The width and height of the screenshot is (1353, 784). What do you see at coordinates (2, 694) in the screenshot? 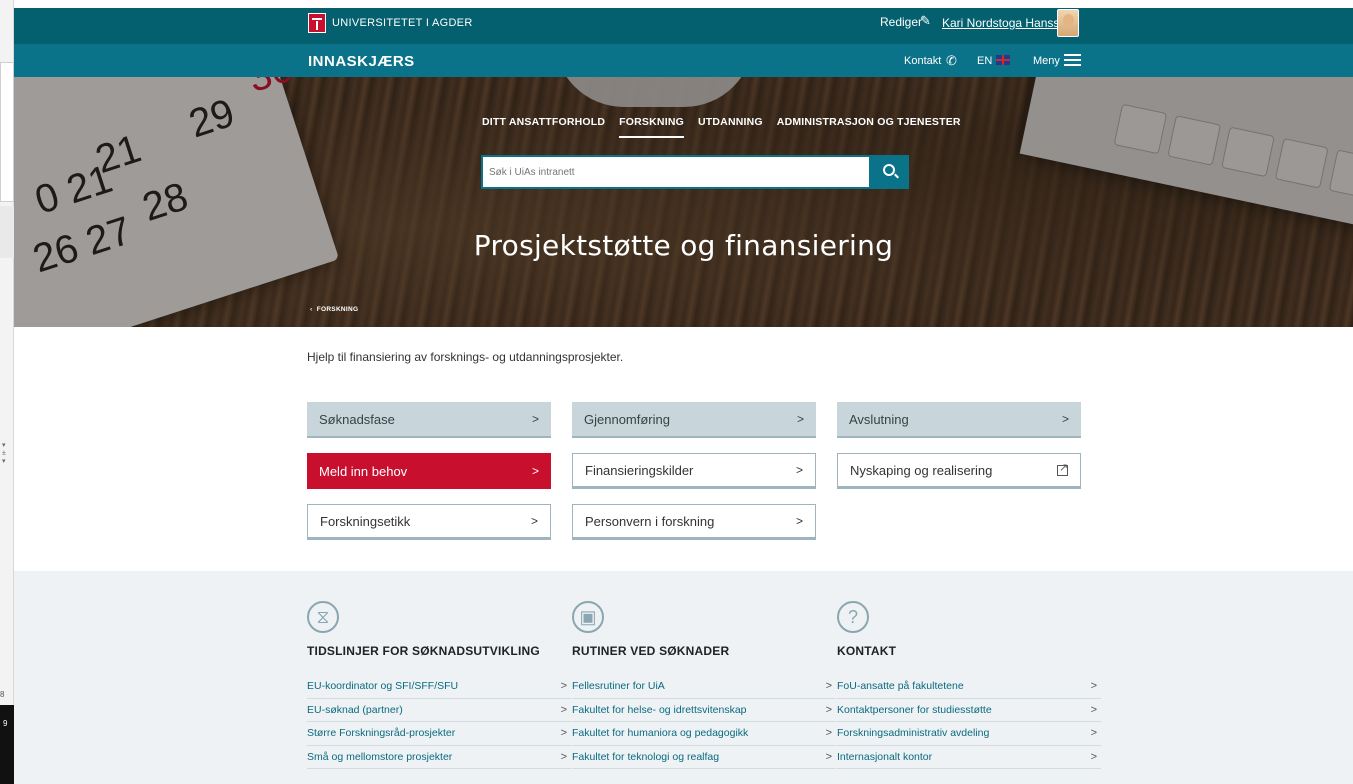
I see `gutter-mark: 8` at bounding box center [2, 694].